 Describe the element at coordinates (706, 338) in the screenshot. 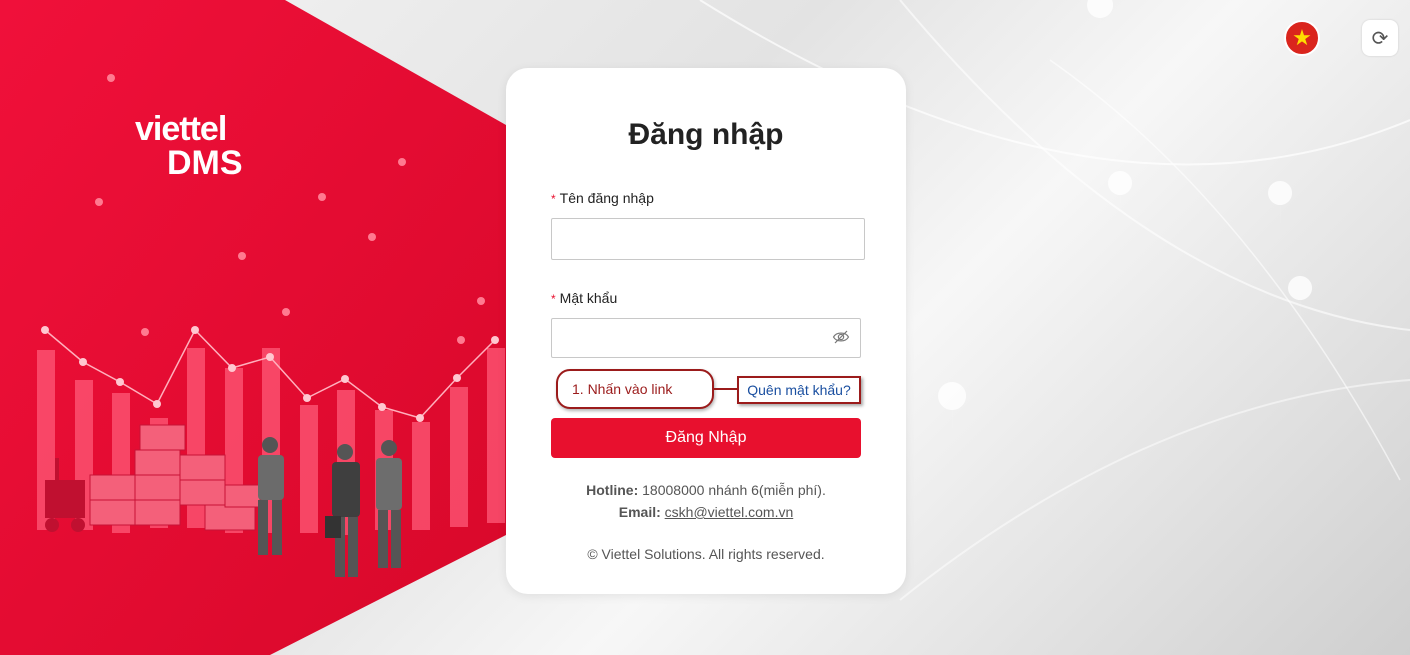

I see `password-input` at that location.